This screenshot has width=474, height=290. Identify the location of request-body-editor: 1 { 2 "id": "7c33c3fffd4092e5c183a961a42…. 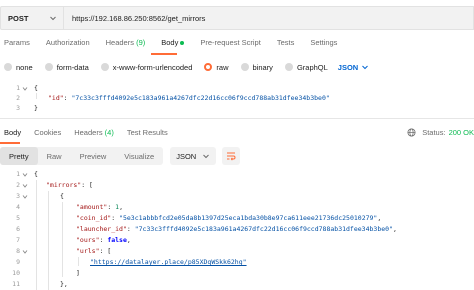
(237, 100).